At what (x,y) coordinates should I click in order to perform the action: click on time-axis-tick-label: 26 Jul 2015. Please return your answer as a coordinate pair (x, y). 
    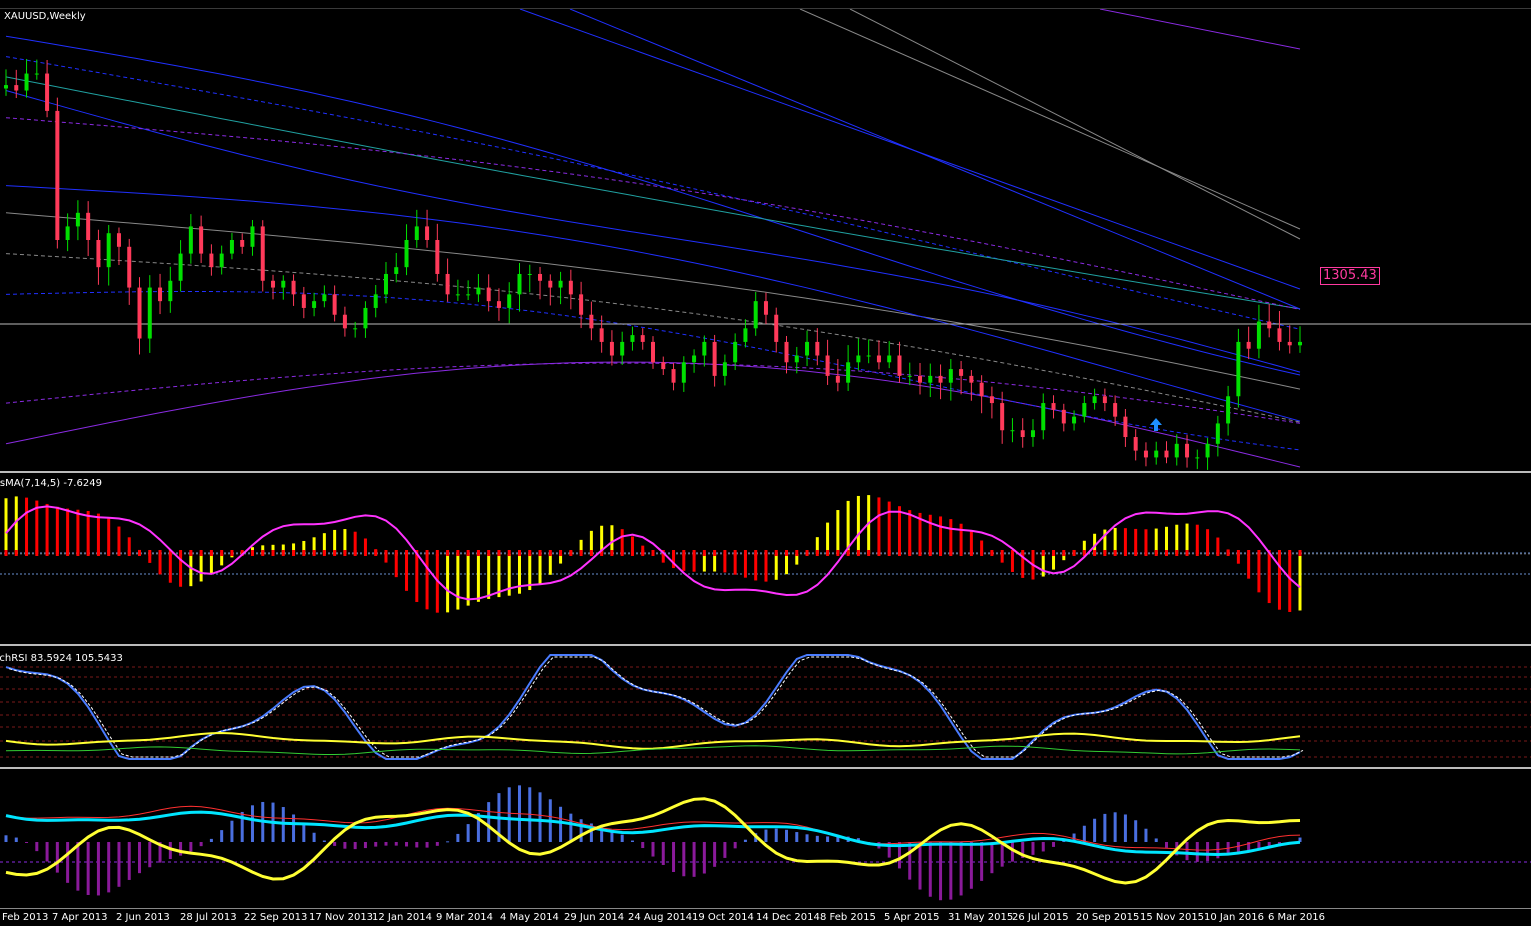
    Looking at the image, I should click on (1040, 917).